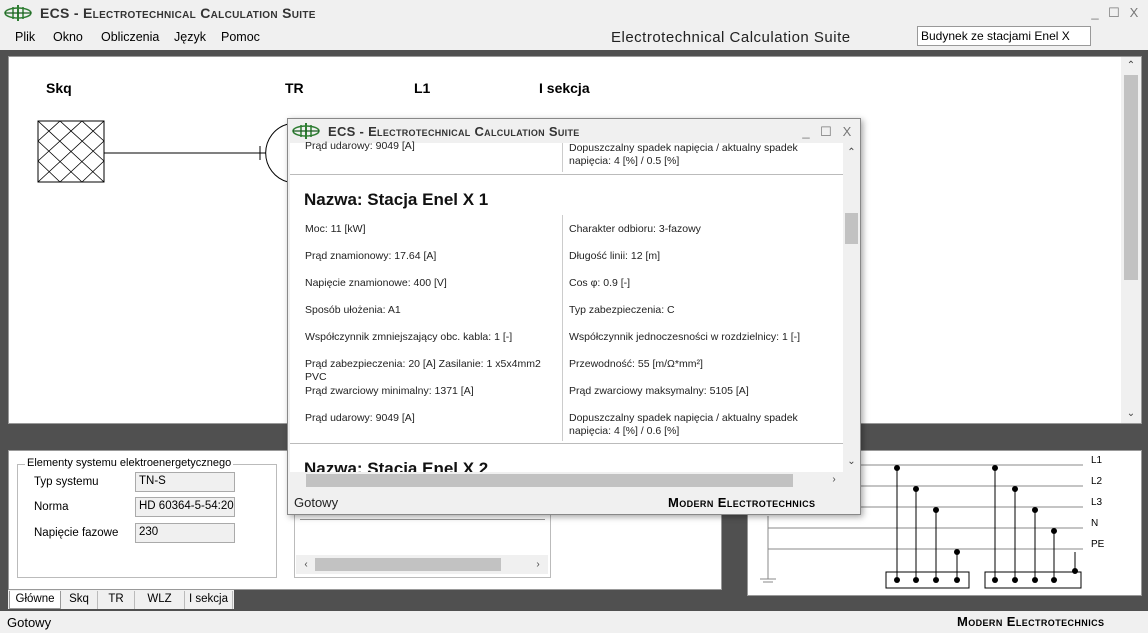 Image resolution: width=1148 pixels, height=633 pixels. I want to click on next-station-heading: Nazwa: Stacja Enel X 2, so click(396, 465).